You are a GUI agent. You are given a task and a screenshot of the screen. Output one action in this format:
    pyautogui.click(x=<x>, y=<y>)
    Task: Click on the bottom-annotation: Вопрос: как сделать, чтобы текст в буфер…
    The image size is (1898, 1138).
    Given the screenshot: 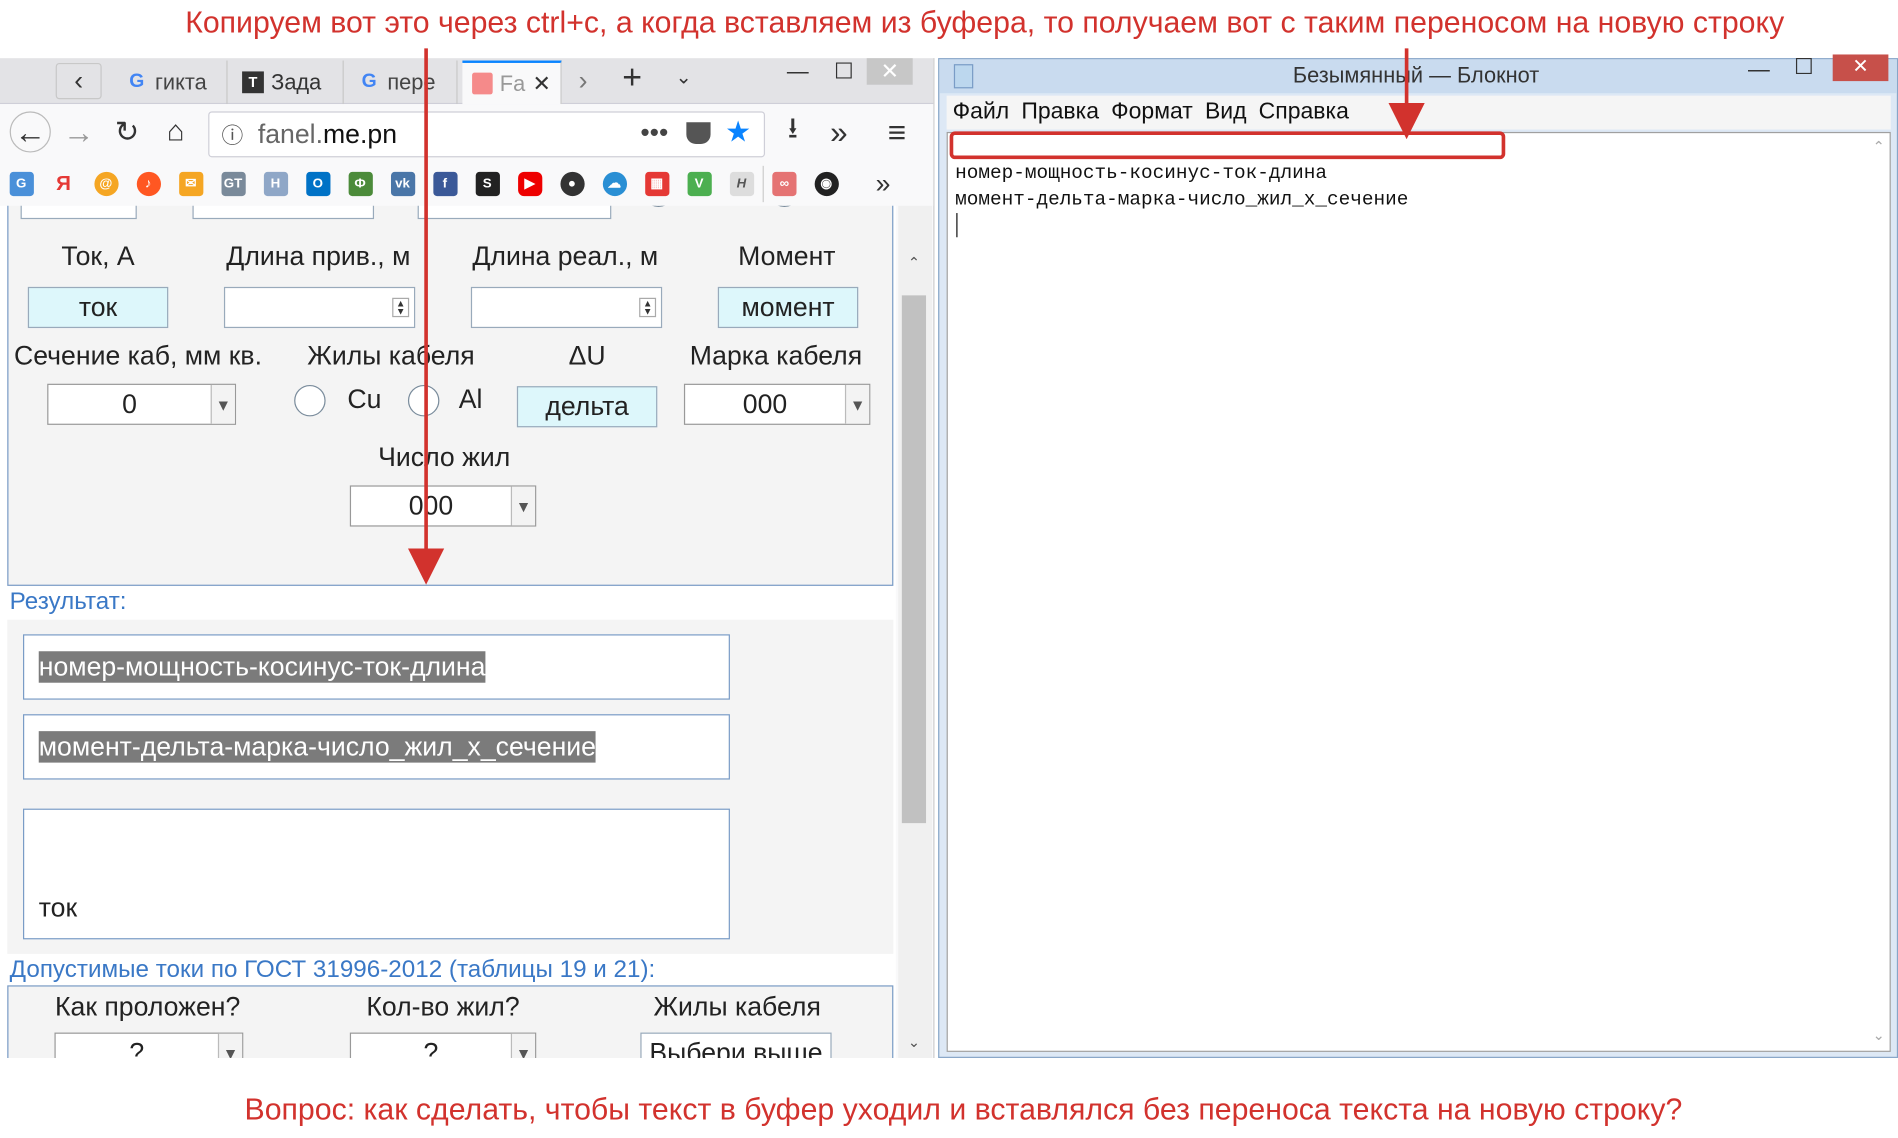 What is the action you would take?
    pyautogui.click(x=963, y=1110)
    